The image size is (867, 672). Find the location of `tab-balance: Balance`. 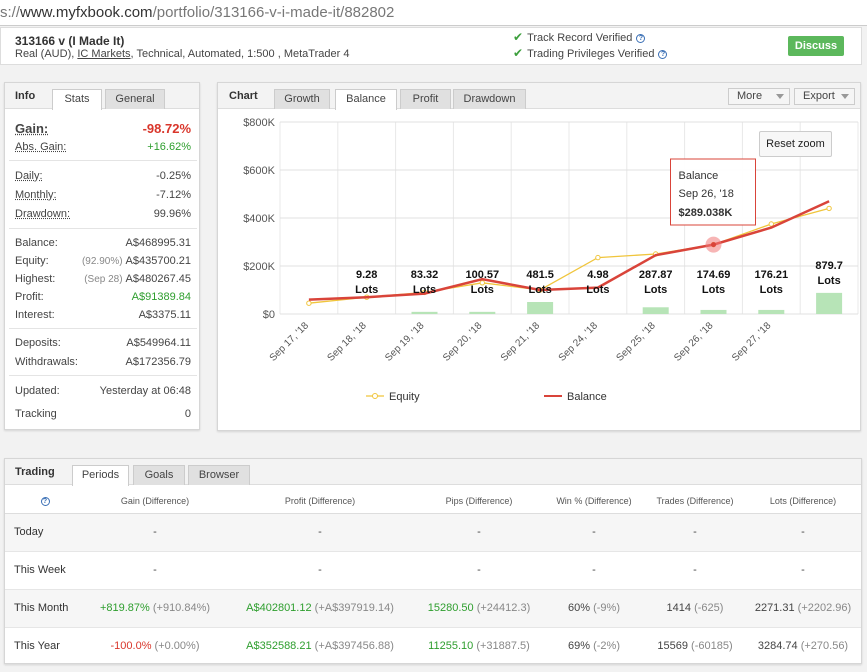

tab-balance: Balance is located at coordinates (366, 99).